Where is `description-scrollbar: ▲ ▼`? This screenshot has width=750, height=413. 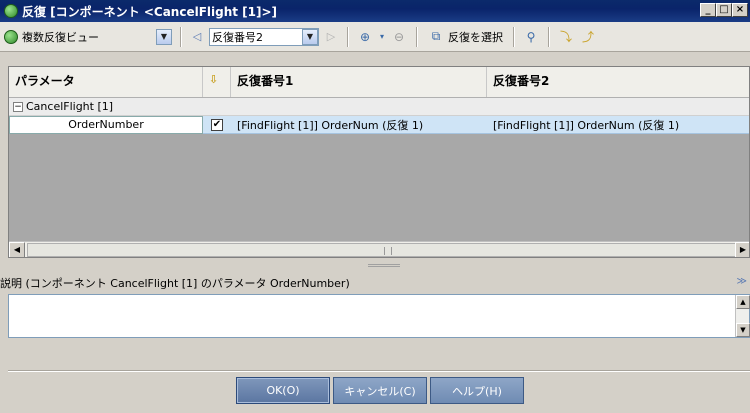 description-scrollbar: ▲ ▼ is located at coordinates (742, 316).